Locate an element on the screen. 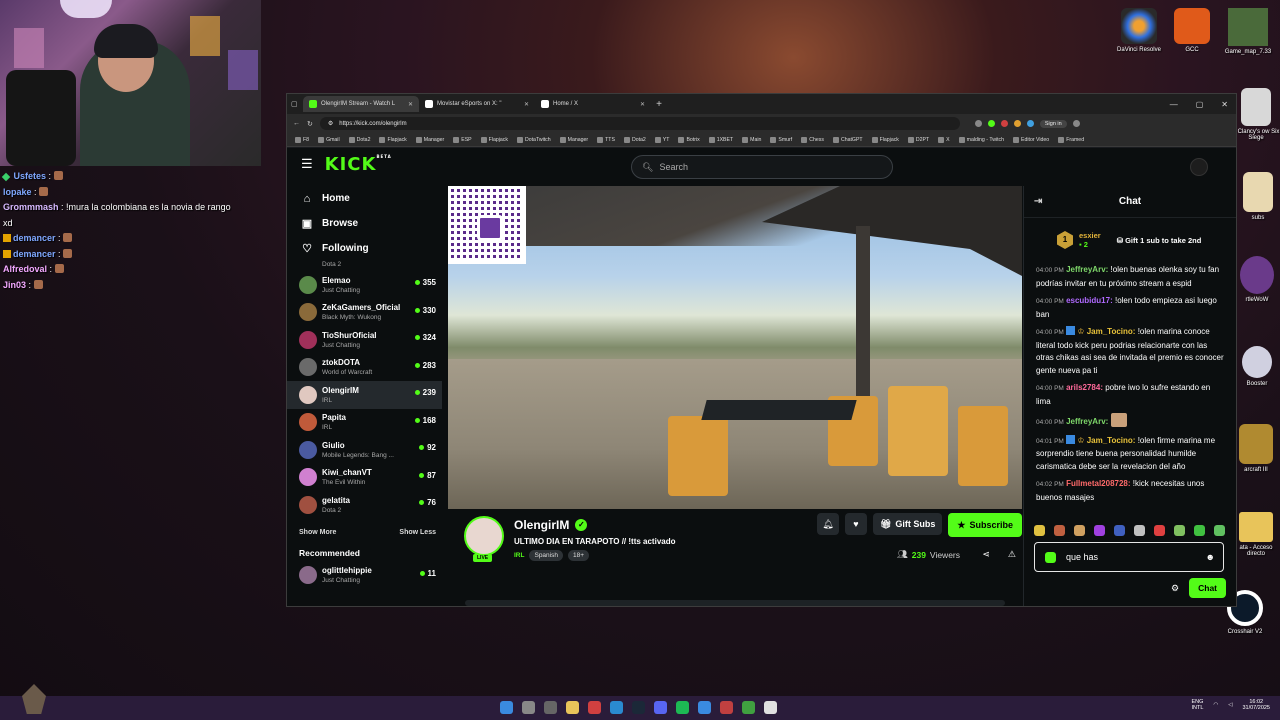 The image size is (1280, 720). follow-heart-icon: ♥ is located at coordinates (855, 524).